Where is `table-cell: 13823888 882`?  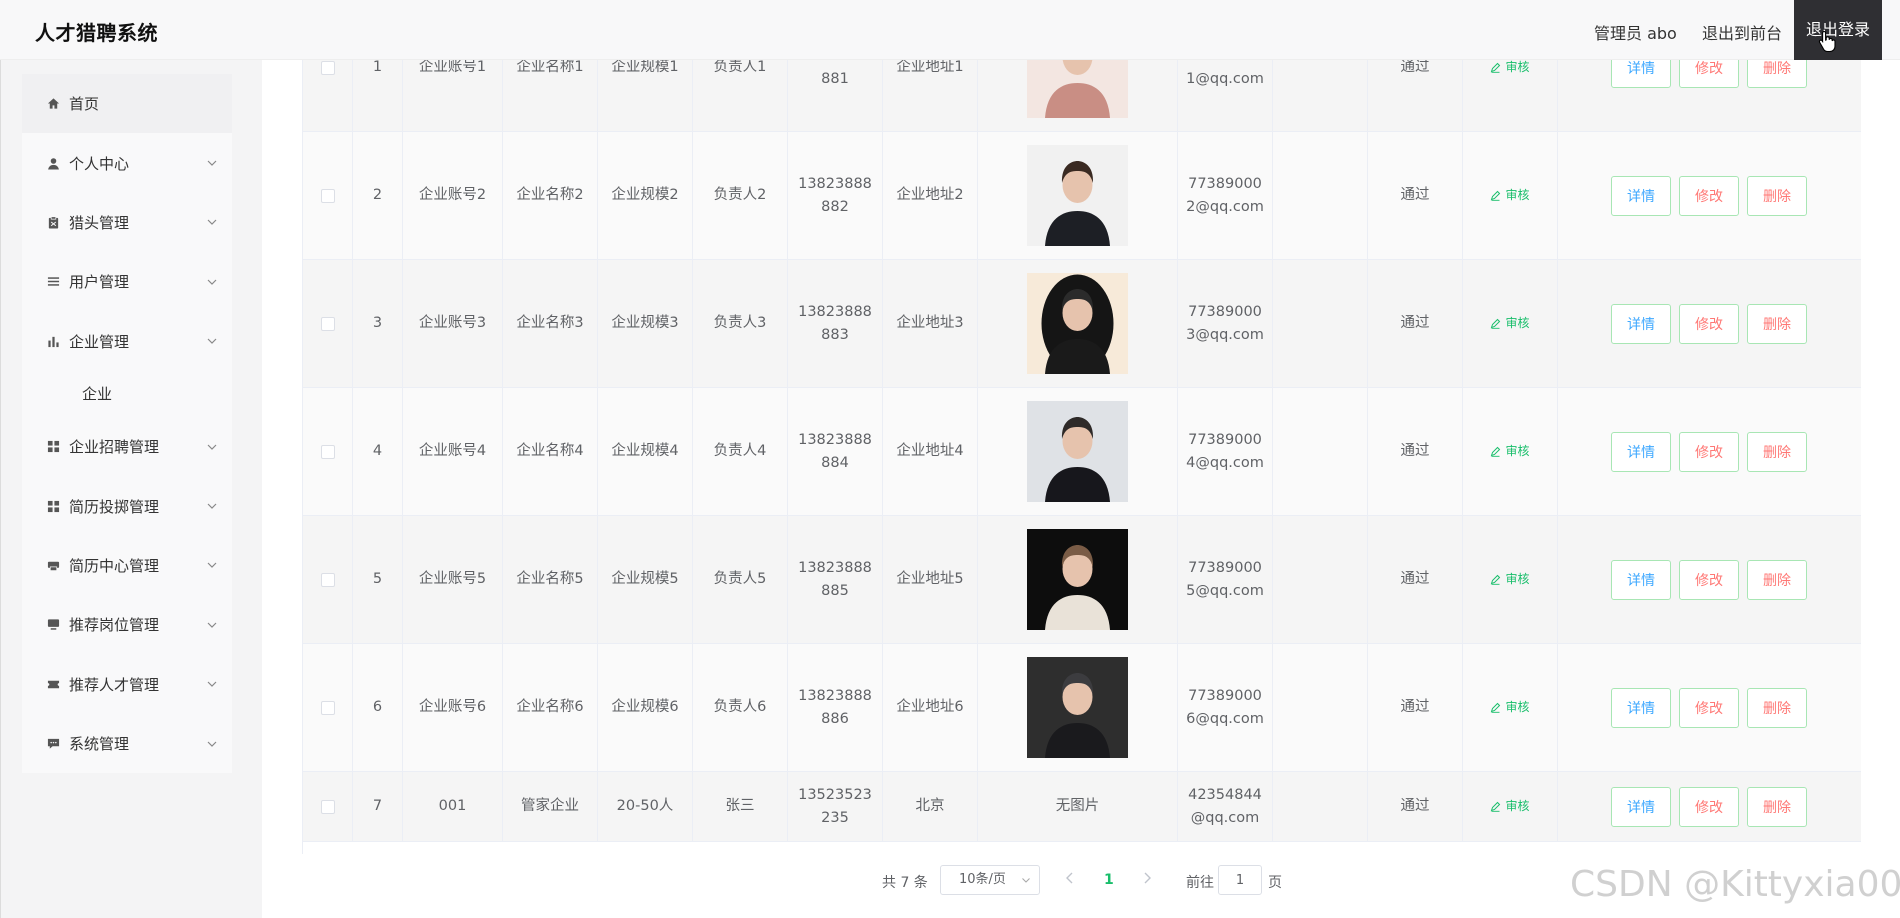 table-cell: 13823888 882 is located at coordinates (835, 195).